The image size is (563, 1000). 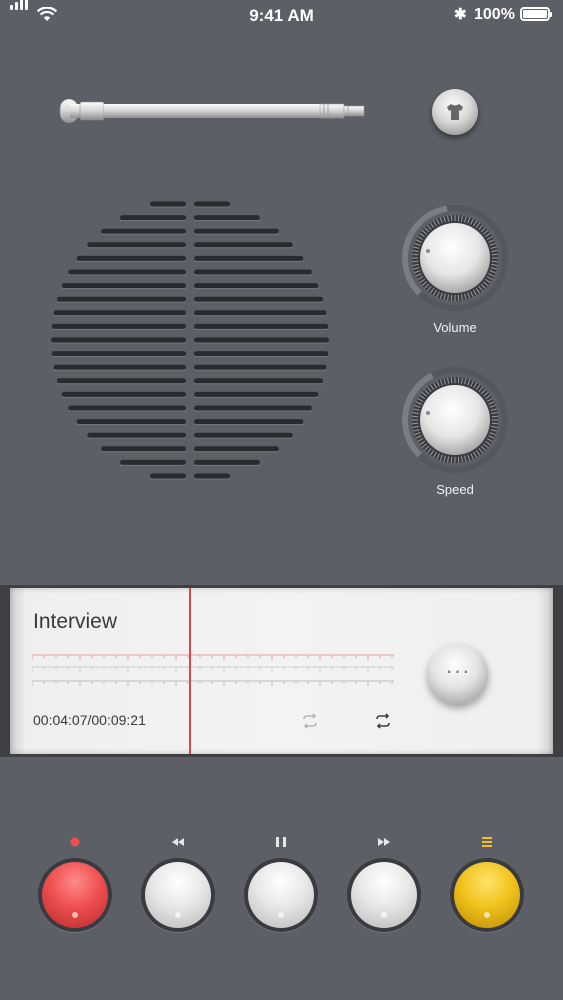 What do you see at coordinates (455, 258) in the screenshot?
I see `volume-knob` at bounding box center [455, 258].